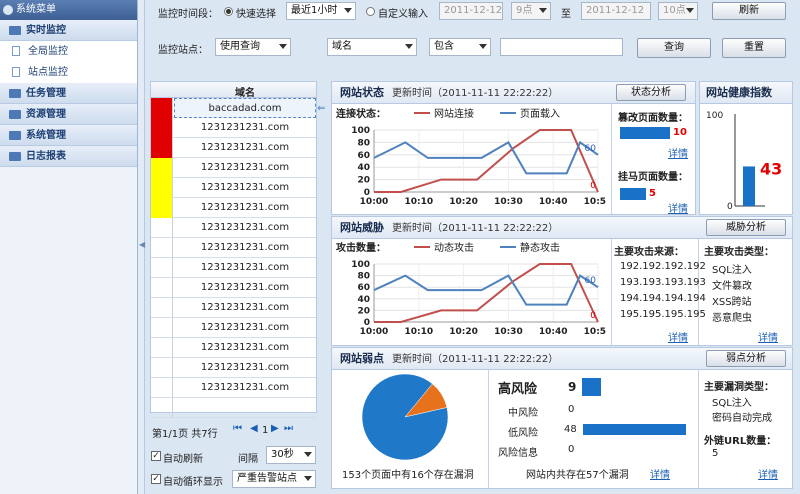 The height and width of the screenshot is (494, 800). Describe the element at coordinates (732, 302) in the screenshot. I see `attack-type: XSS跨站` at that location.